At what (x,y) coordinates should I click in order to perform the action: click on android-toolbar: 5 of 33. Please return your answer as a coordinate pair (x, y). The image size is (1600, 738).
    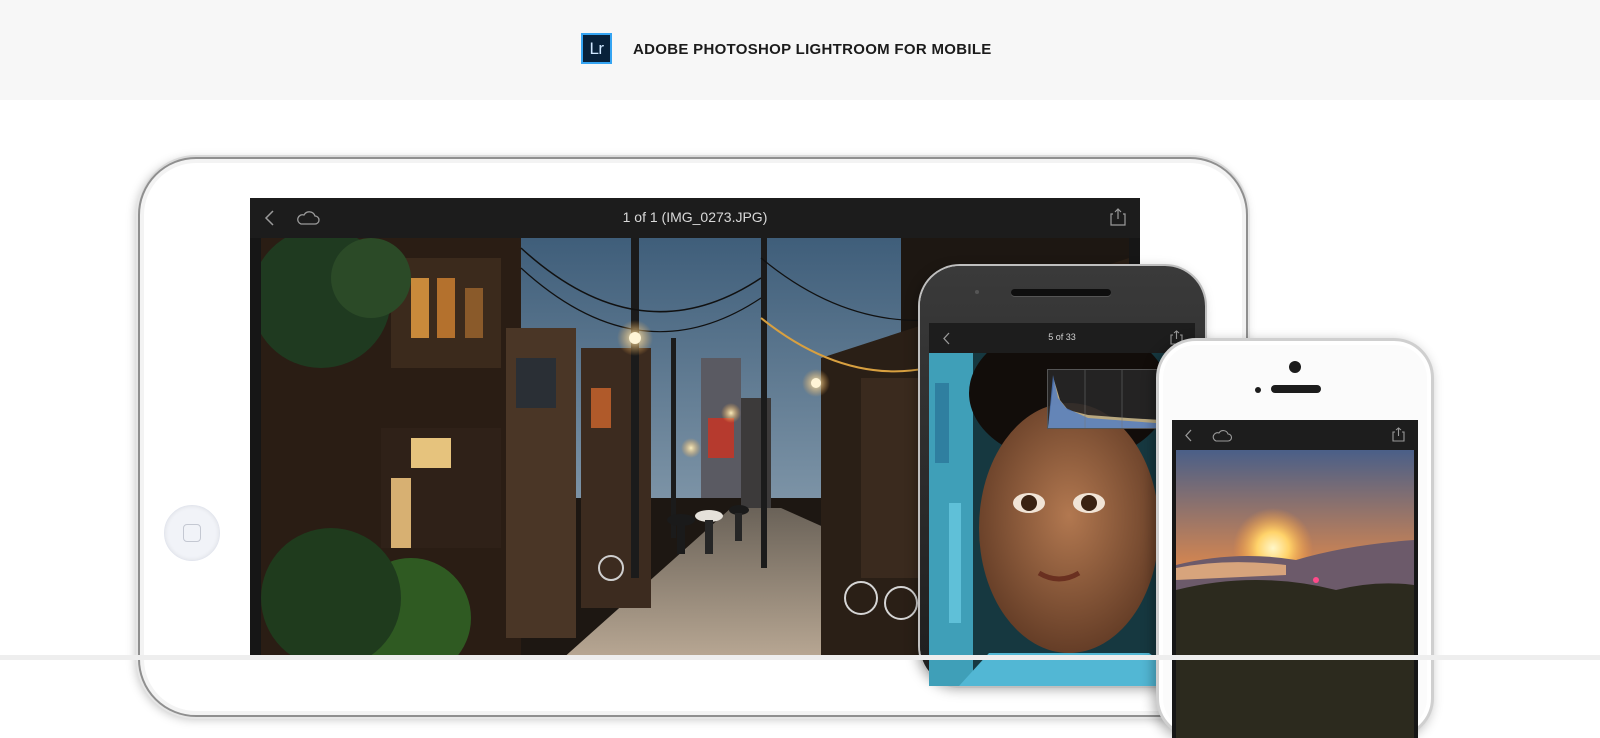
    Looking at the image, I should click on (1062, 338).